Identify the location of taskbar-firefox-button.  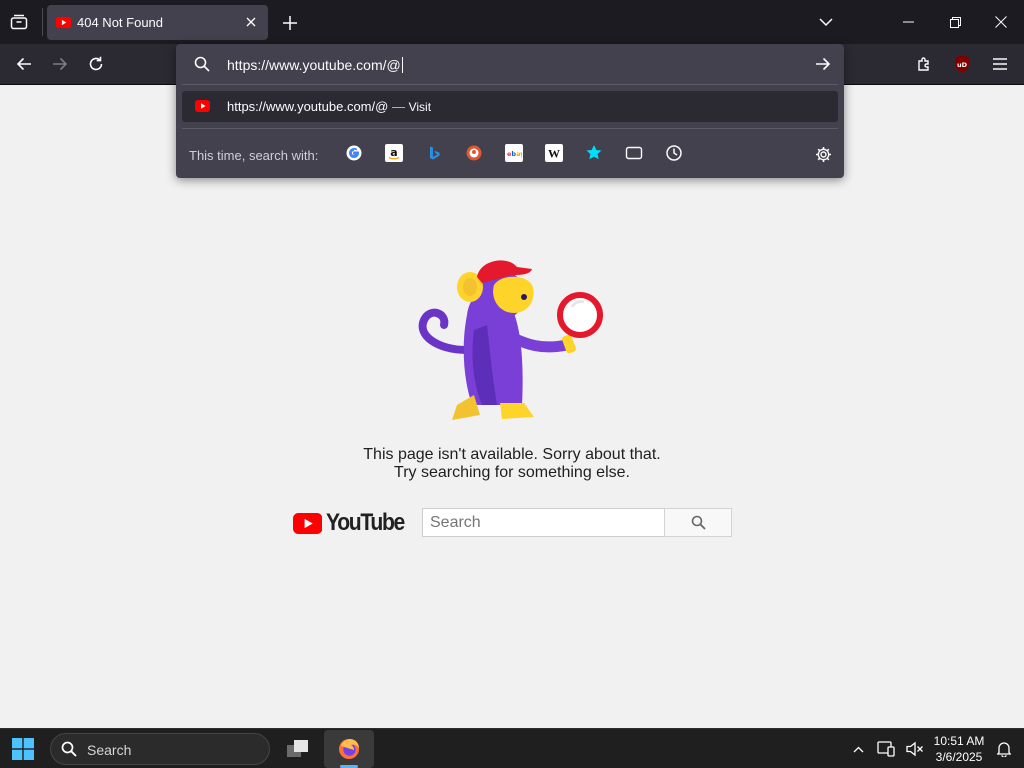
(349, 749).